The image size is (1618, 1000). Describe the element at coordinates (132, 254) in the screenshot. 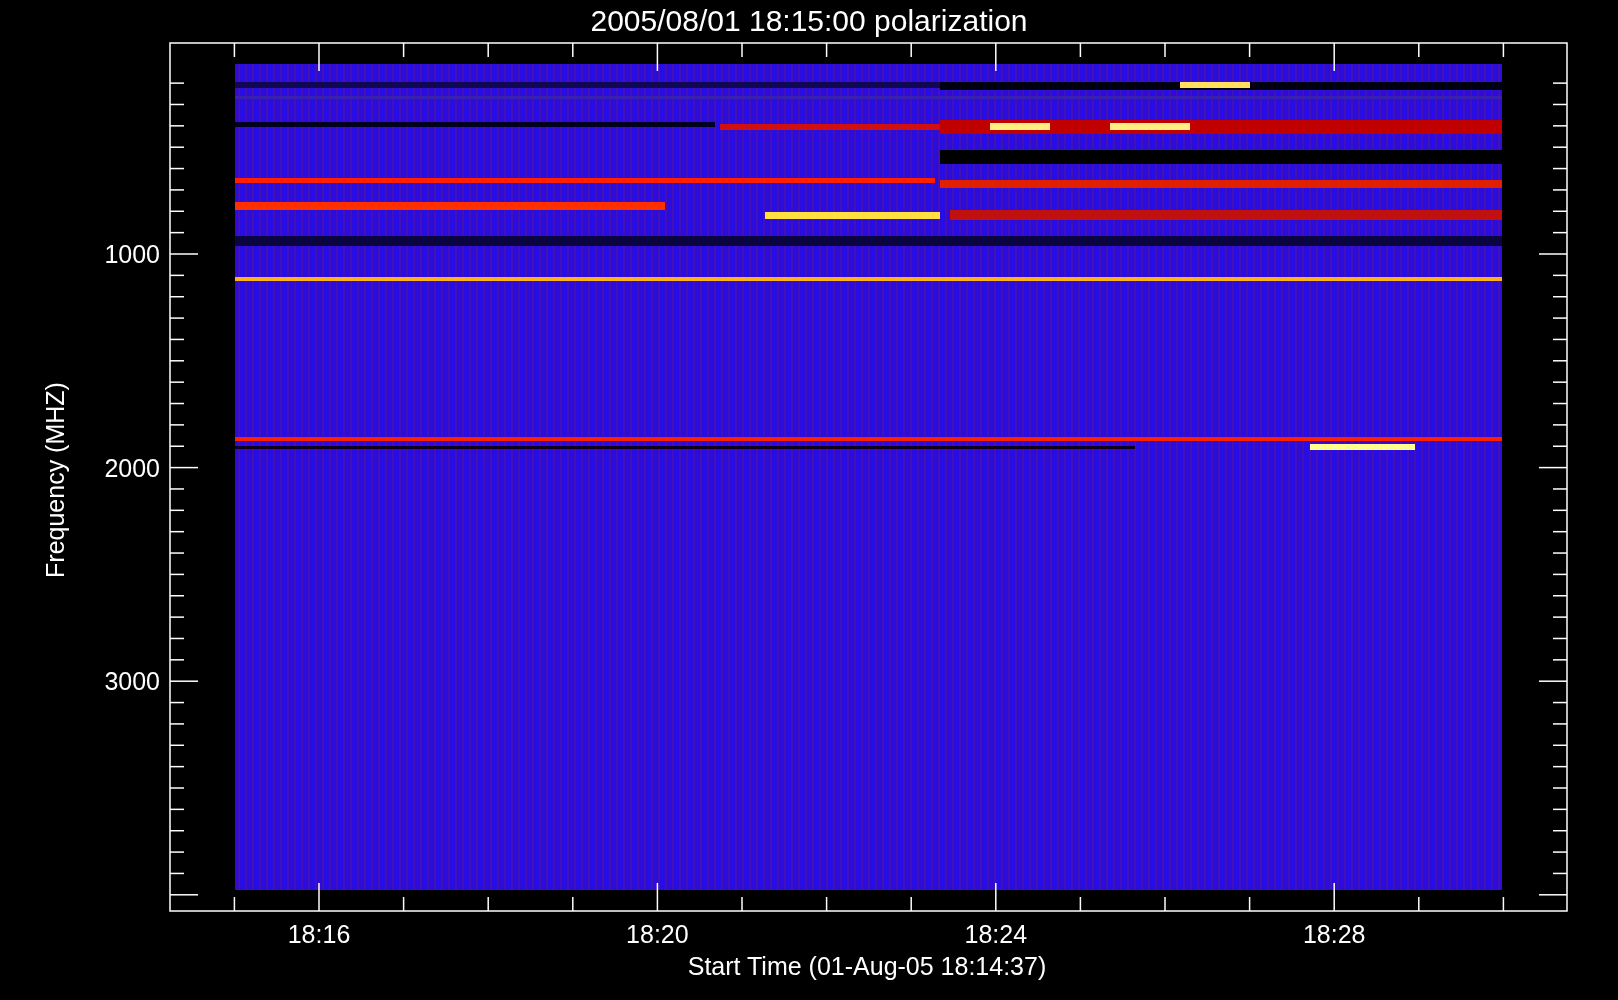

I see `y-tick-label: 1000` at that location.